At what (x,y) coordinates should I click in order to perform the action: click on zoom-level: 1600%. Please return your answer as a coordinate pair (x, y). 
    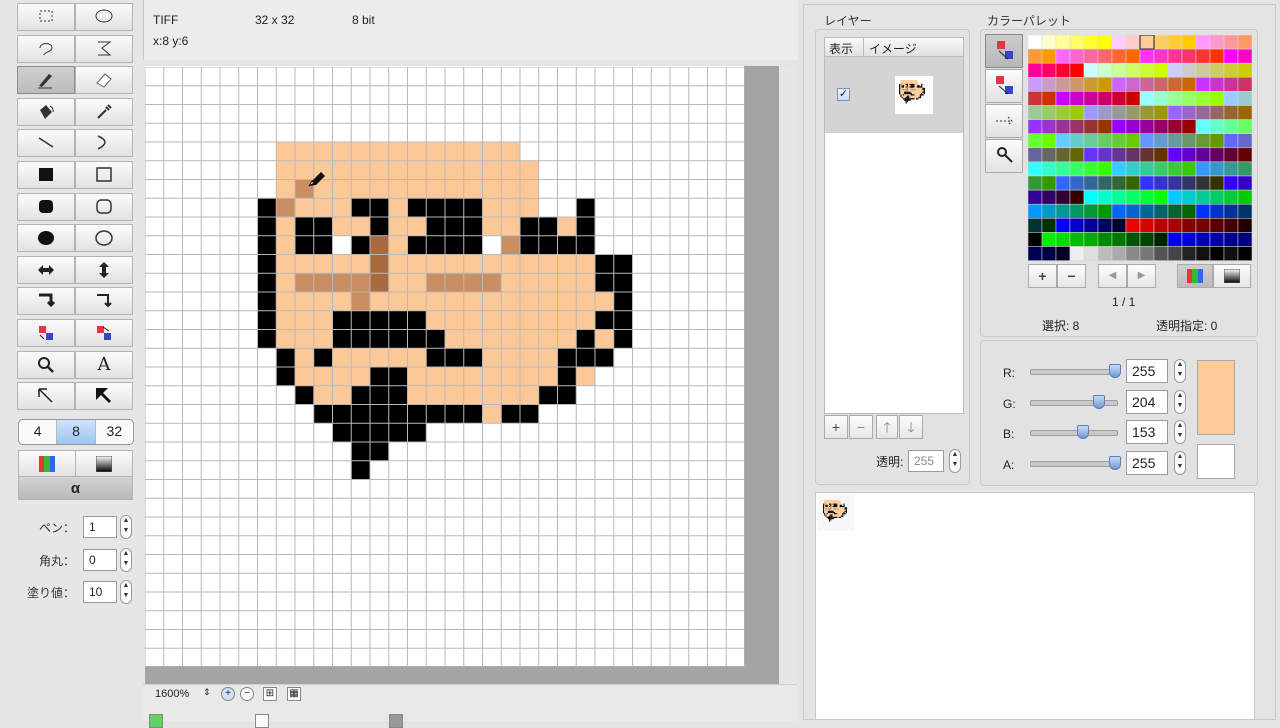
    Looking at the image, I should click on (172, 694).